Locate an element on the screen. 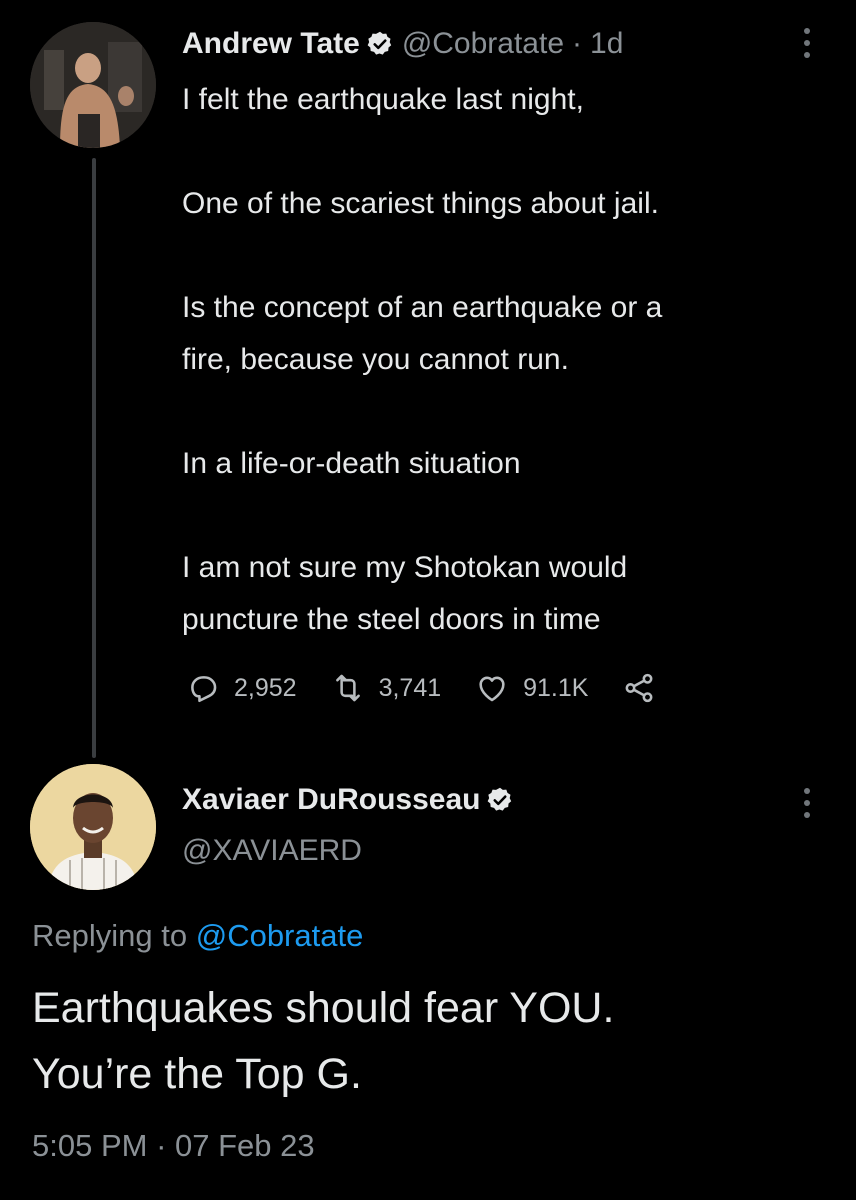  reply-button: 2,952 is located at coordinates (241, 688).